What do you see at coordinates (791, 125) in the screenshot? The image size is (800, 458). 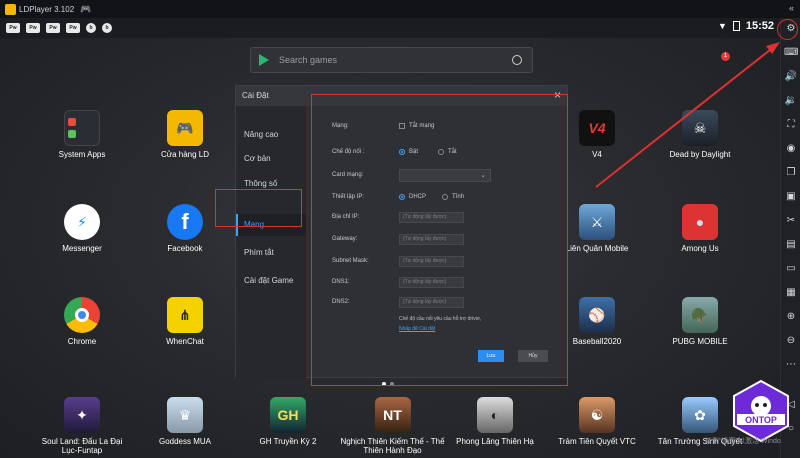 I see `fullscreen-icon: ⛶` at bounding box center [791, 125].